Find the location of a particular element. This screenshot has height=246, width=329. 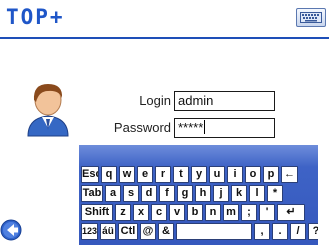

key-t: t is located at coordinates (181, 174).